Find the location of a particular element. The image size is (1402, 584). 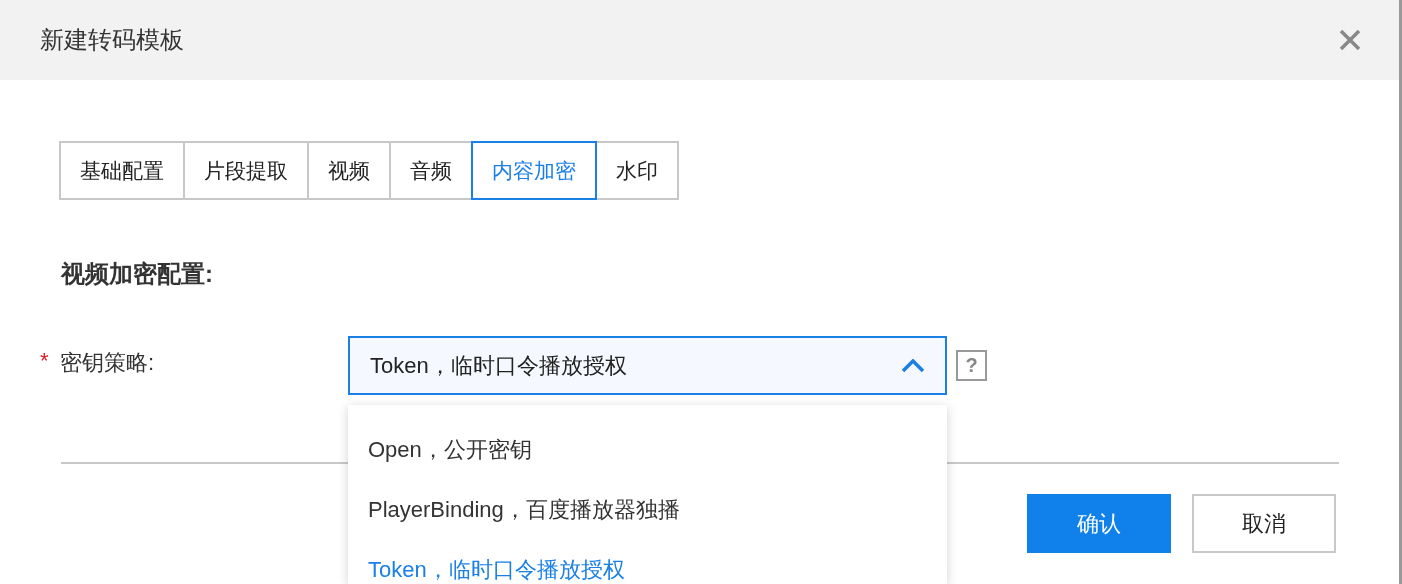

field-label: 密钥策略: is located at coordinates (108, 363).